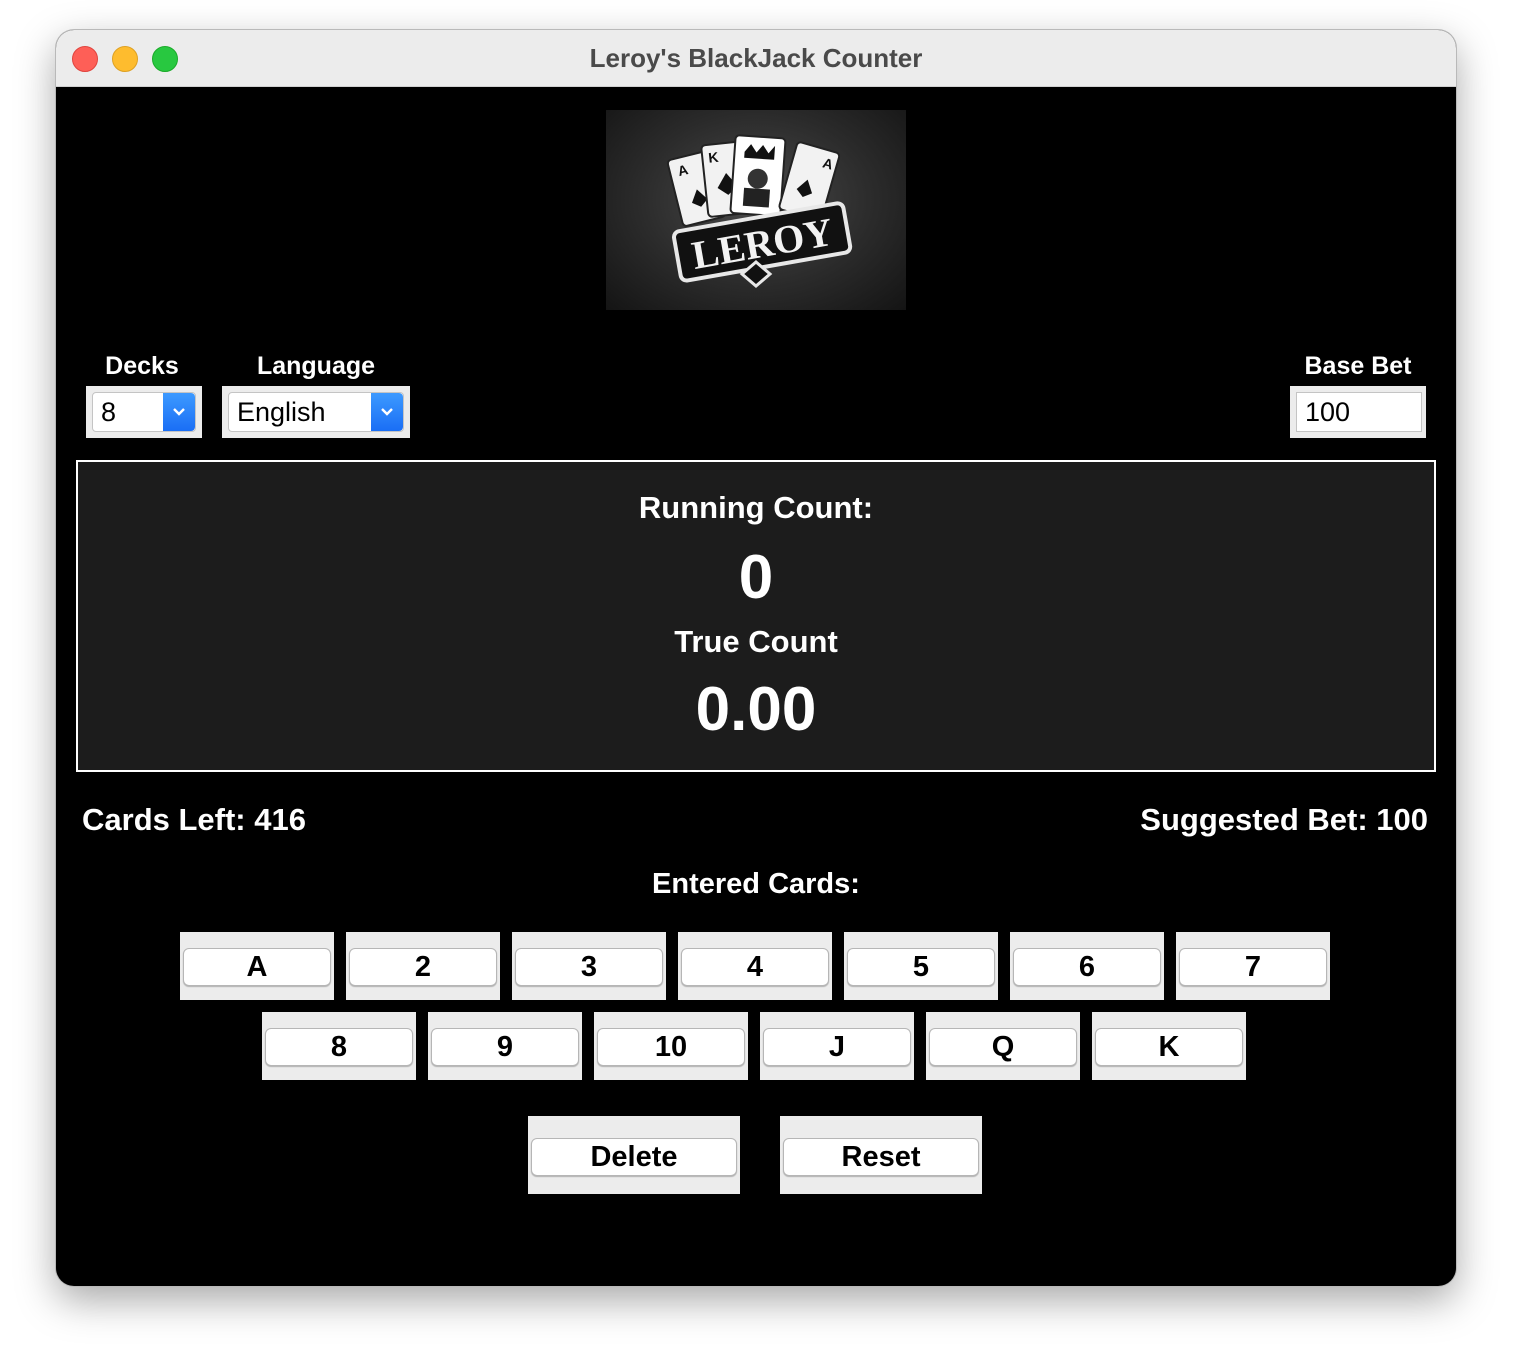  I want to click on card-button-6: 6, so click(1087, 967).